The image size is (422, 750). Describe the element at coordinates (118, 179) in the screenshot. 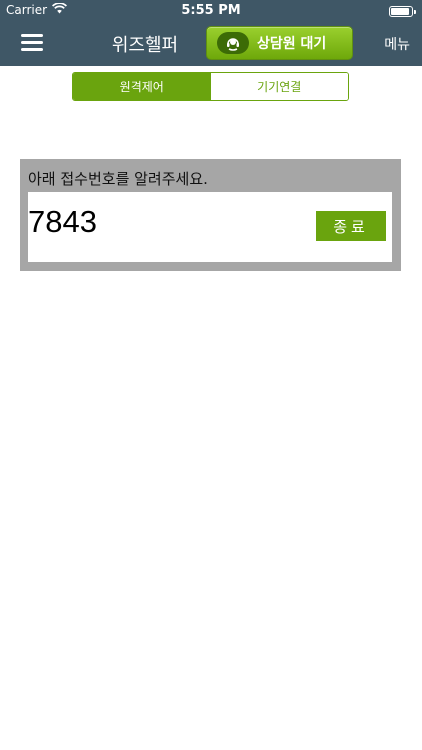

I see `receipt-prompt: 아래 접수번호를 알려주세요.` at that location.